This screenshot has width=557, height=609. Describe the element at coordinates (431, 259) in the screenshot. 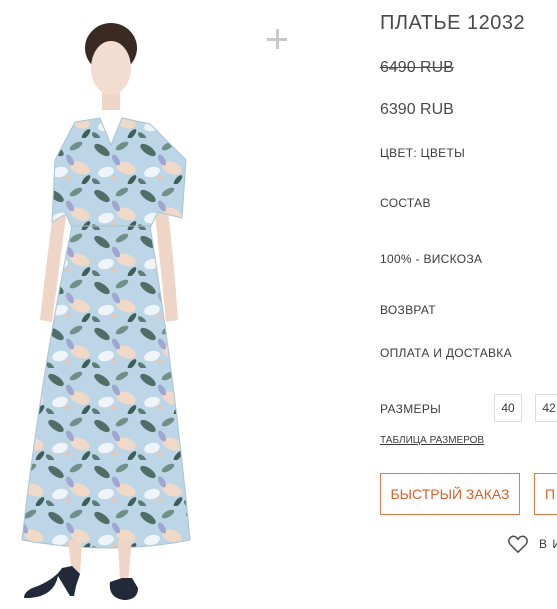

I see `composition-value: 100% - ВИСКОЗА` at that location.